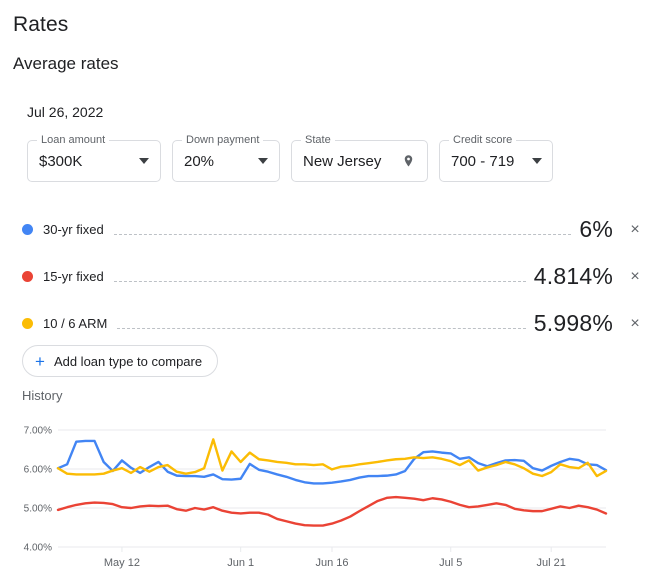 The image size is (658, 570). I want to click on state-label: State, so click(318, 140).